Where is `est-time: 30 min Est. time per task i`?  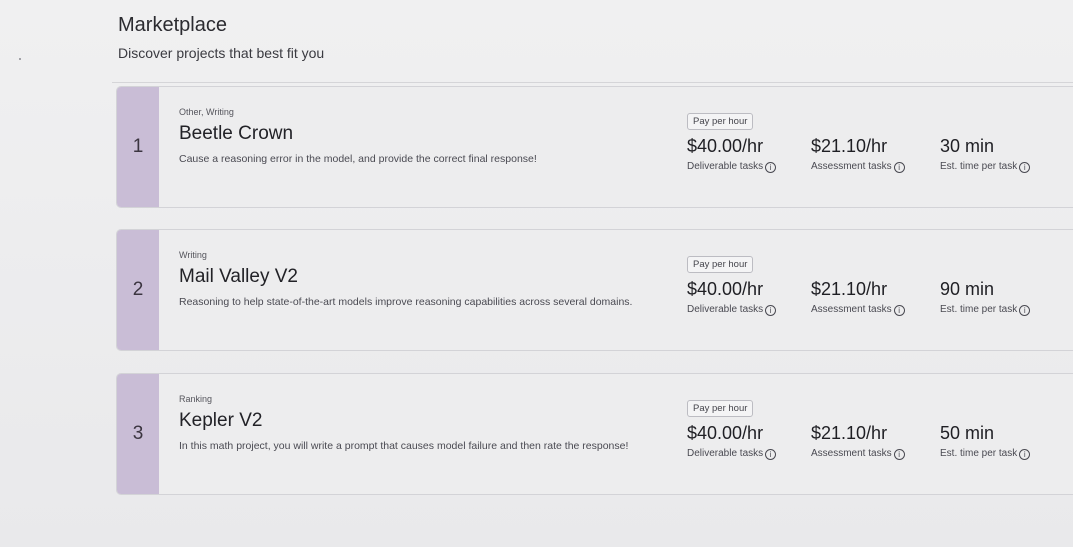
est-time: 30 min Est. time per task i is located at coordinates (1005, 154).